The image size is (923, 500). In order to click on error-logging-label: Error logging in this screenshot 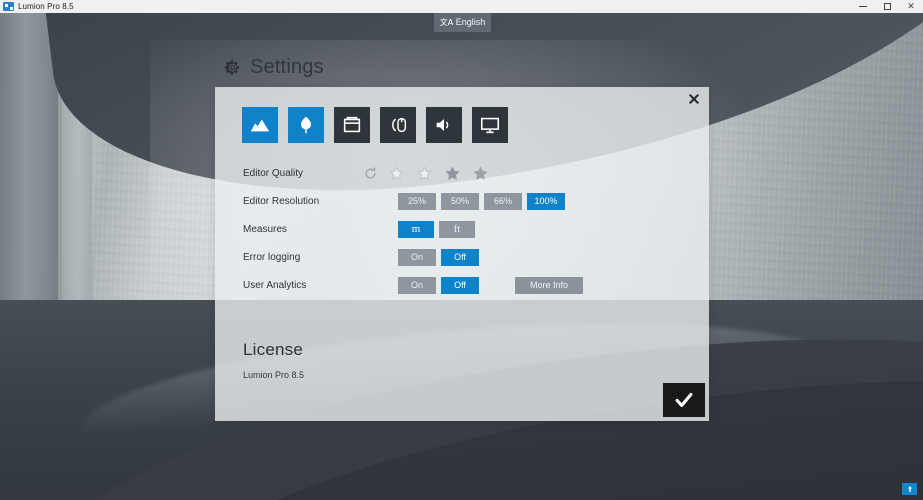, I will do `click(272, 257)`.